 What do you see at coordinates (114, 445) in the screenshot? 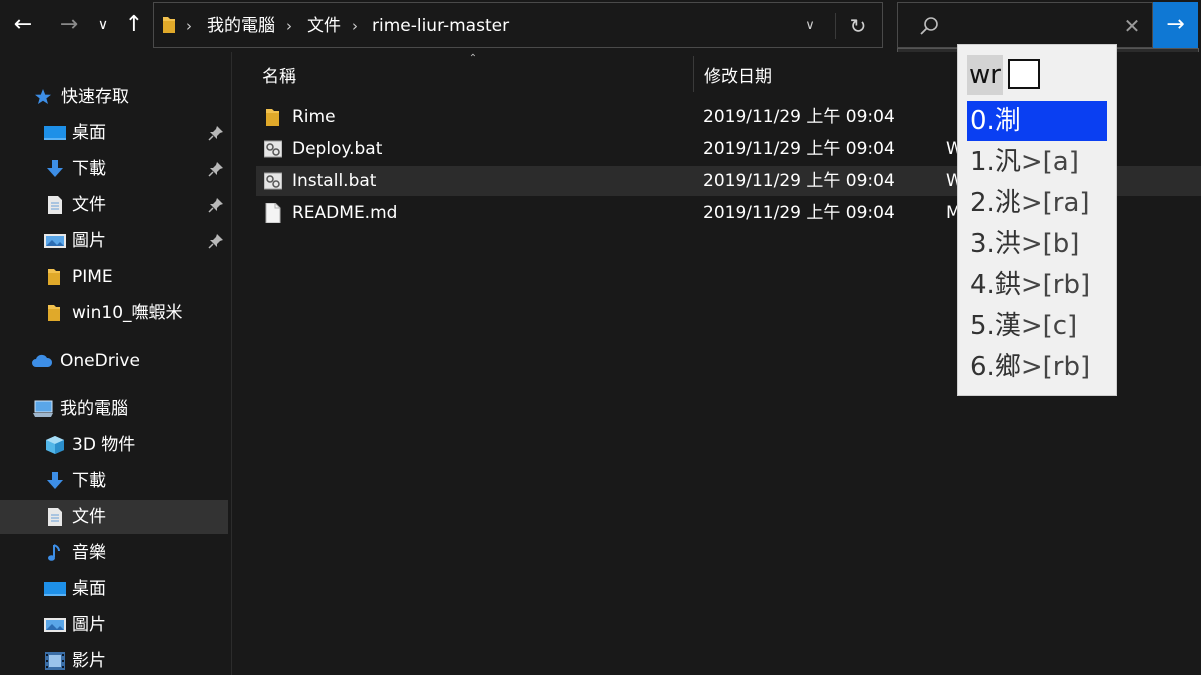
I see `sidebar-item-3d-objects: 3D 物件` at bounding box center [114, 445].